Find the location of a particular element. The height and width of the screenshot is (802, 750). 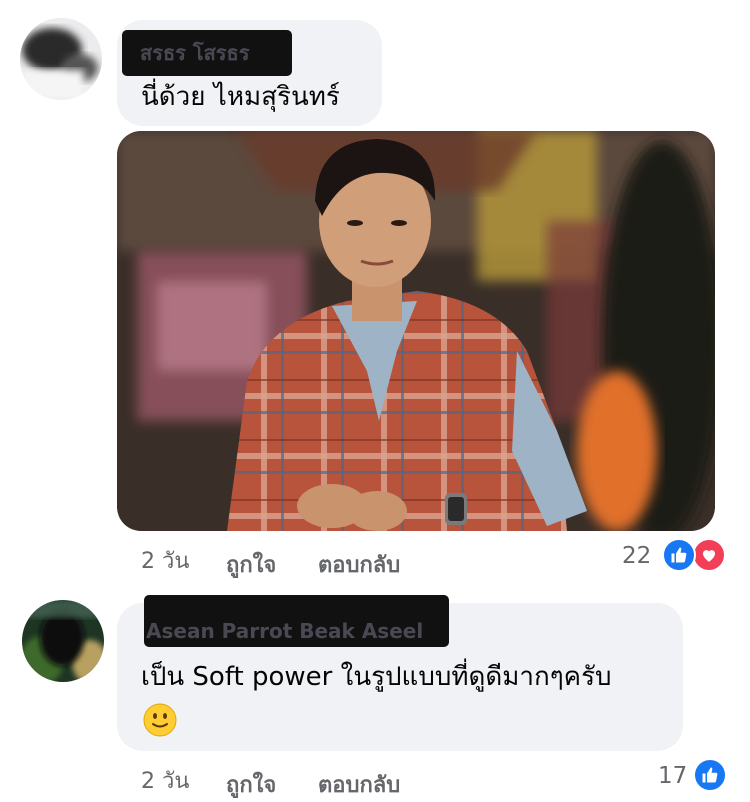

love-icon is located at coordinates (709, 555).